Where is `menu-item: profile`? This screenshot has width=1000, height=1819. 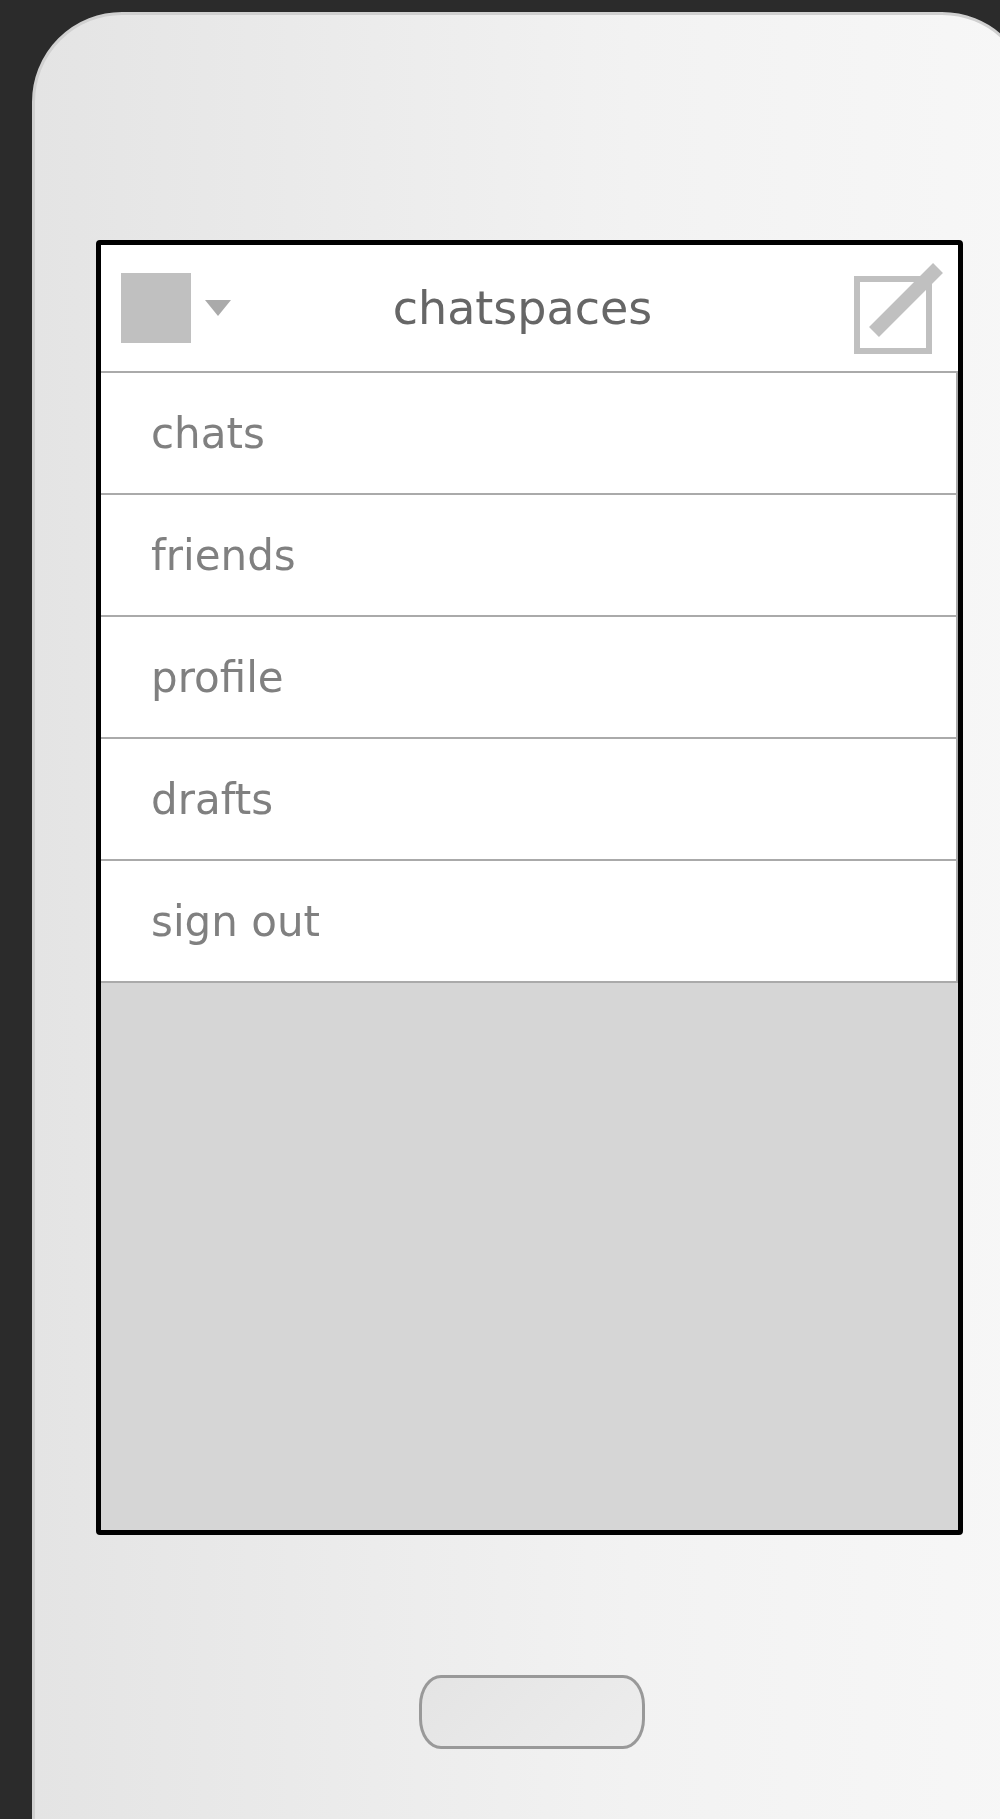 menu-item: profile is located at coordinates (529, 678).